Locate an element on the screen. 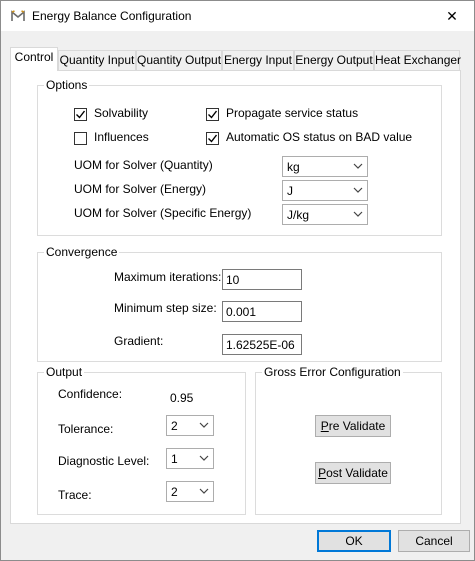 This screenshot has height=561, width=475. trace-select: 2 is located at coordinates (190, 491).